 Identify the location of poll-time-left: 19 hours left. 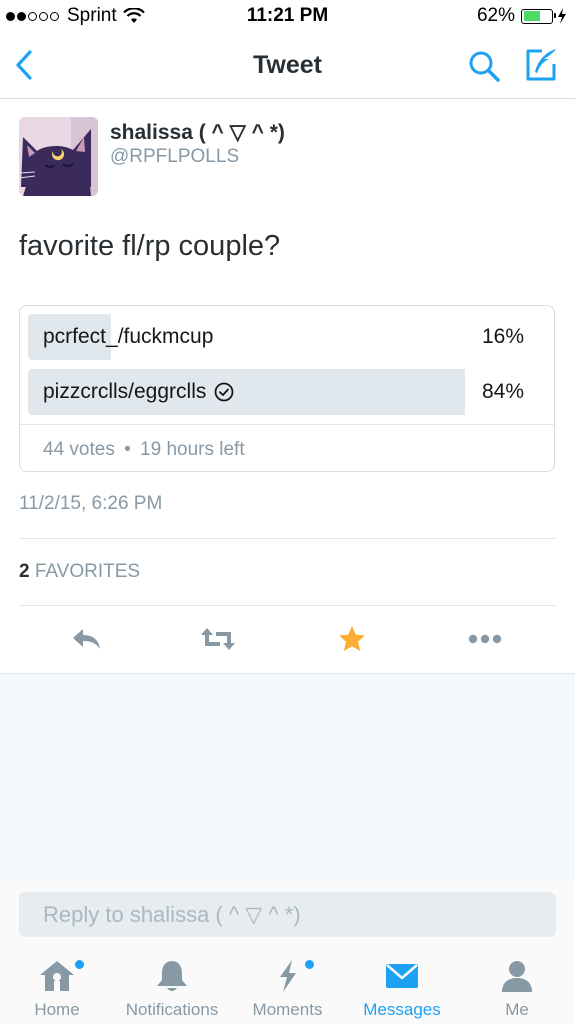
(192, 449).